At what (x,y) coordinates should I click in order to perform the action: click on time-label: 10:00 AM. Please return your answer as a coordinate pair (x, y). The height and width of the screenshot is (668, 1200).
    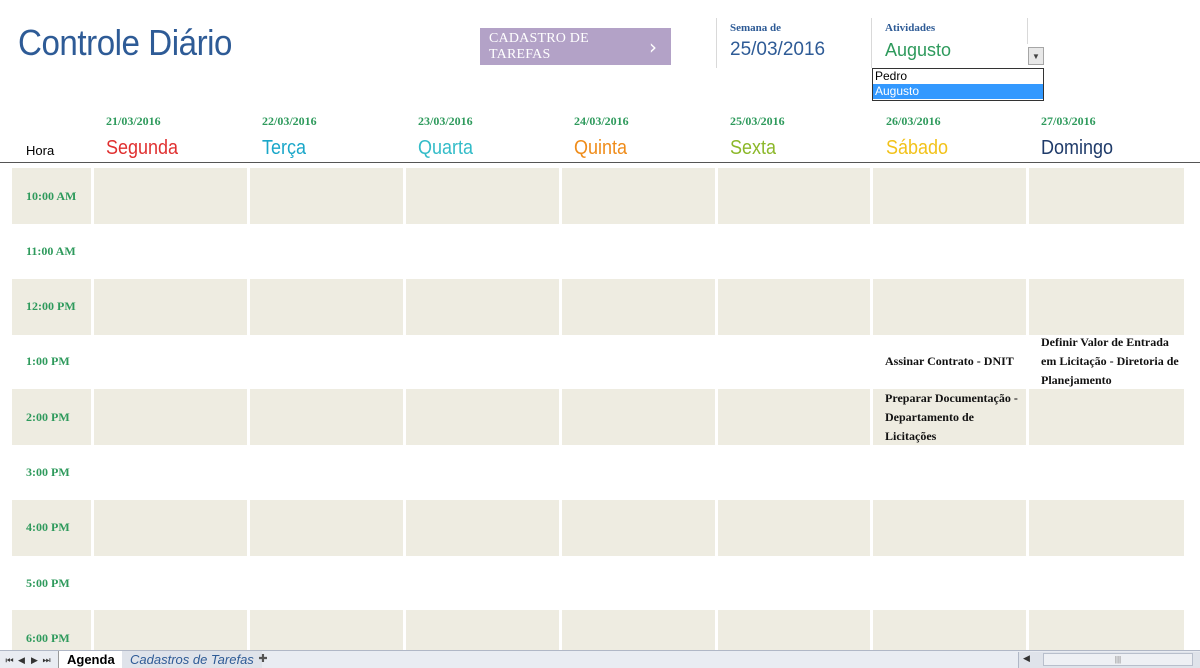
    Looking at the image, I should click on (51, 196).